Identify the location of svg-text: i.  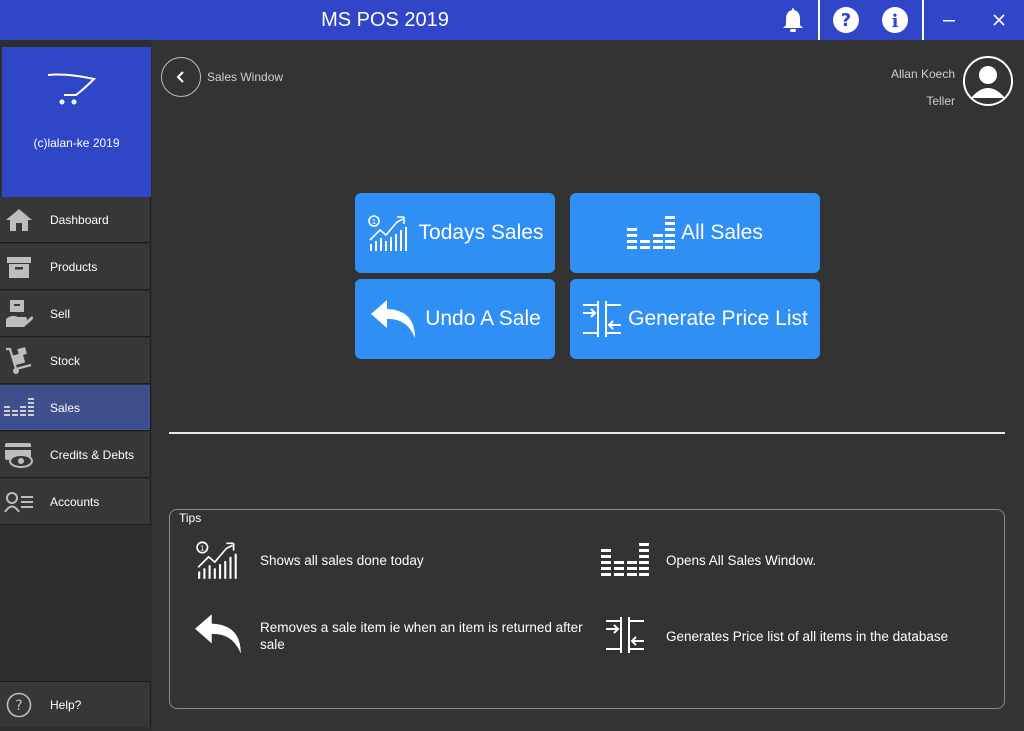
(895, 21).